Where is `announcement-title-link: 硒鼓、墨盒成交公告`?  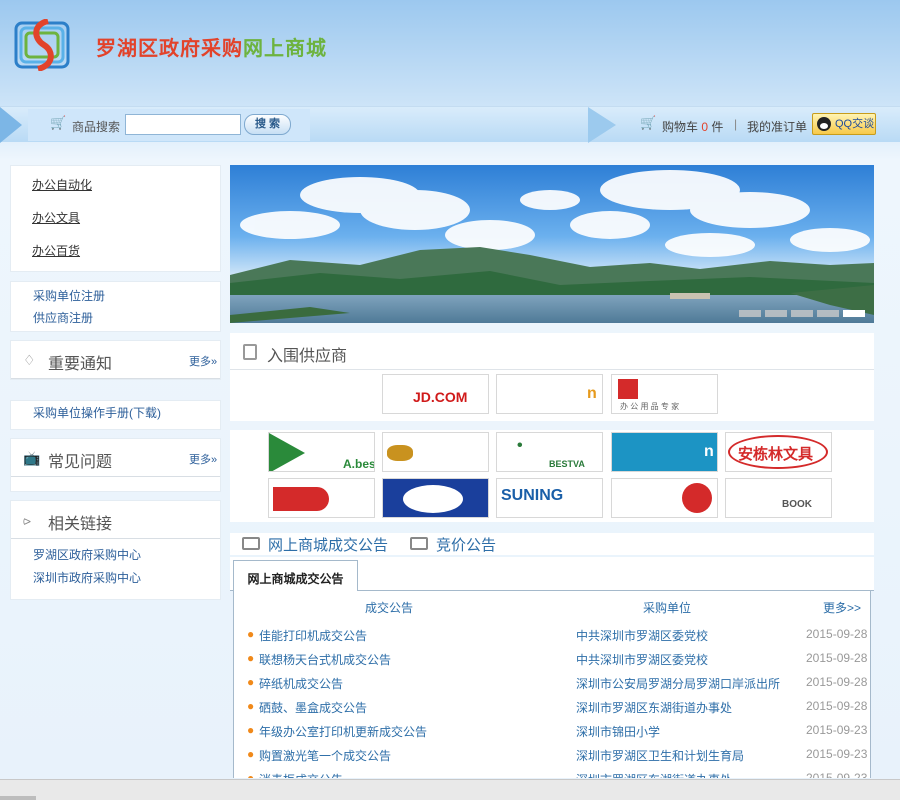 announcement-title-link: 硒鼓、墨盒成交公告 is located at coordinates (313, 707).